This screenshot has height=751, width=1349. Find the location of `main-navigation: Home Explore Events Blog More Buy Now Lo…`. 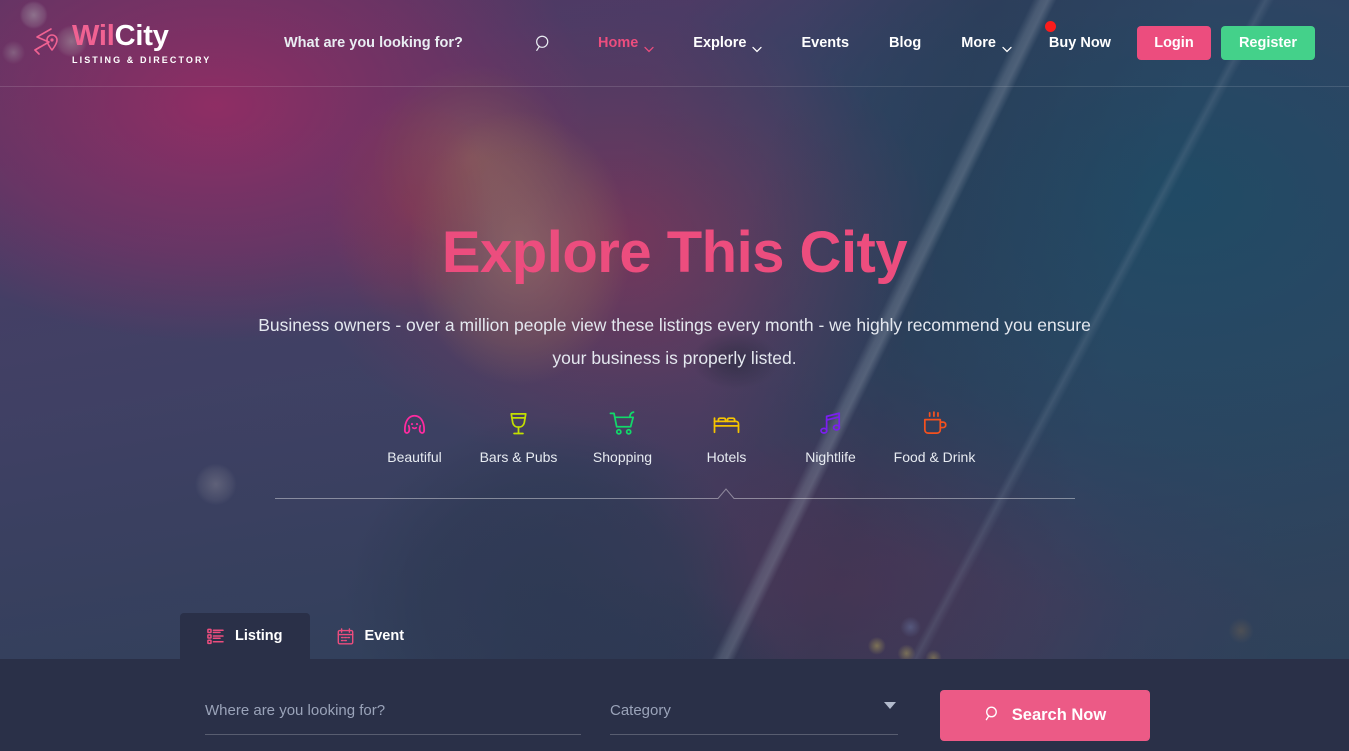

main-navigation: Home Explore Events Blog More Buy Now Lo… is located at coordinates (946, 40).